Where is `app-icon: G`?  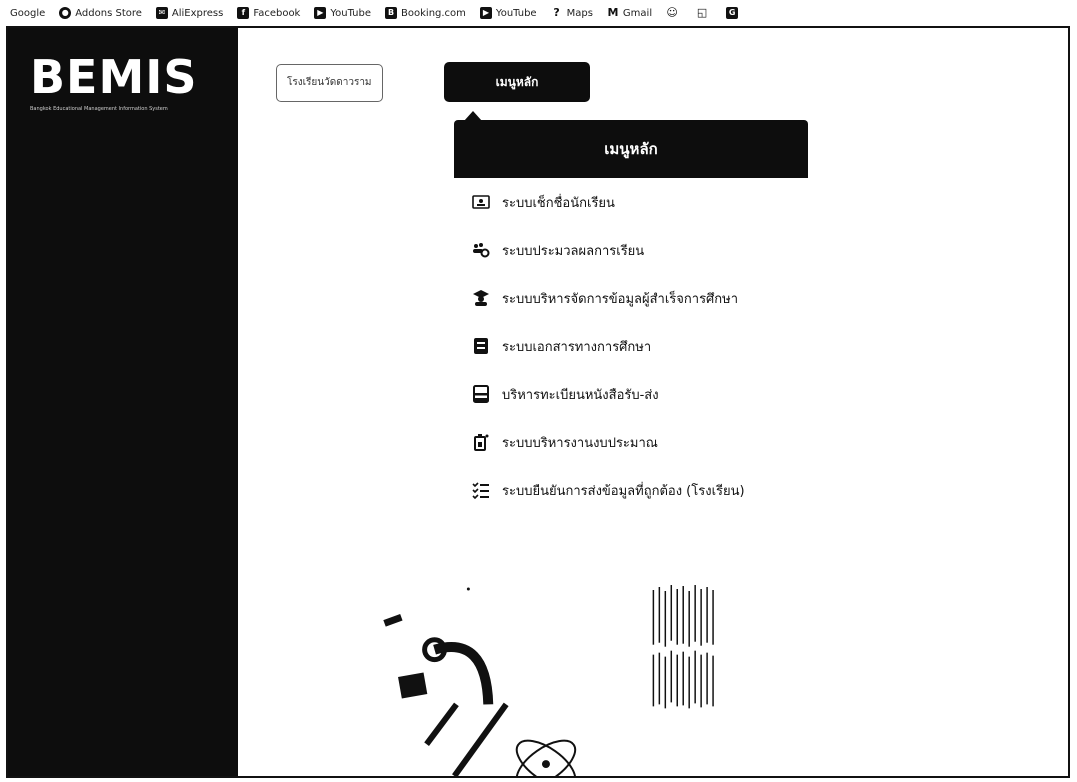 app-icon: G is located at coordinates (732, 13).